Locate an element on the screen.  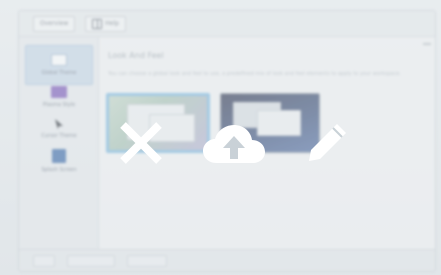
pencil-icon is located at coordinates (327, 142).